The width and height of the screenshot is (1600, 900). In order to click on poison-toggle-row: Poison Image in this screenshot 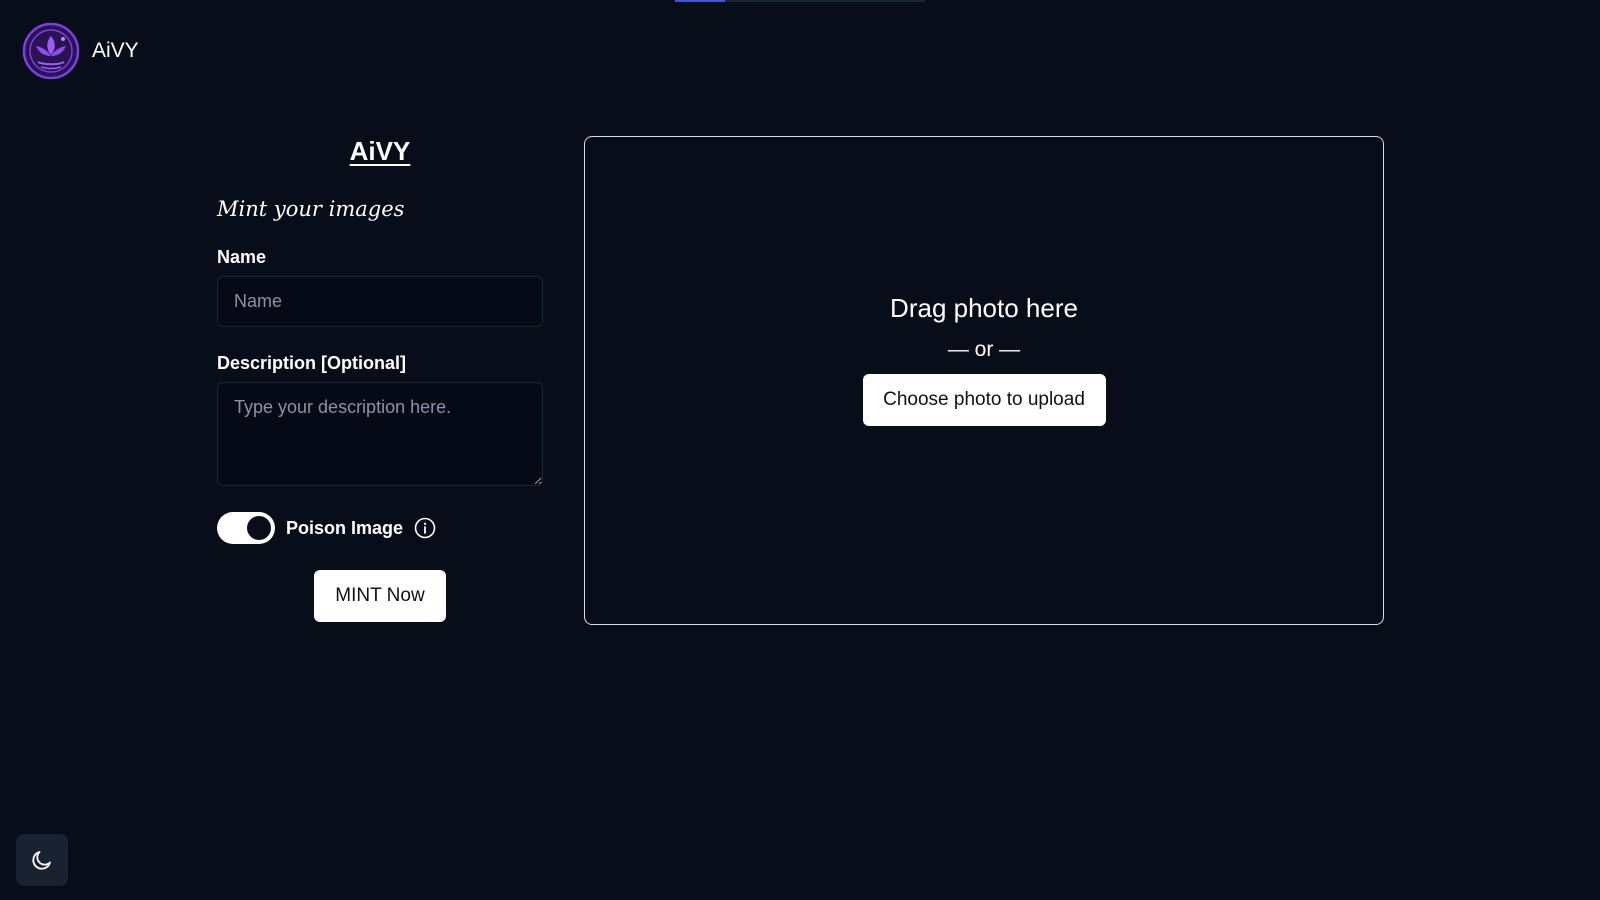, I will do `click(380, 528)`.